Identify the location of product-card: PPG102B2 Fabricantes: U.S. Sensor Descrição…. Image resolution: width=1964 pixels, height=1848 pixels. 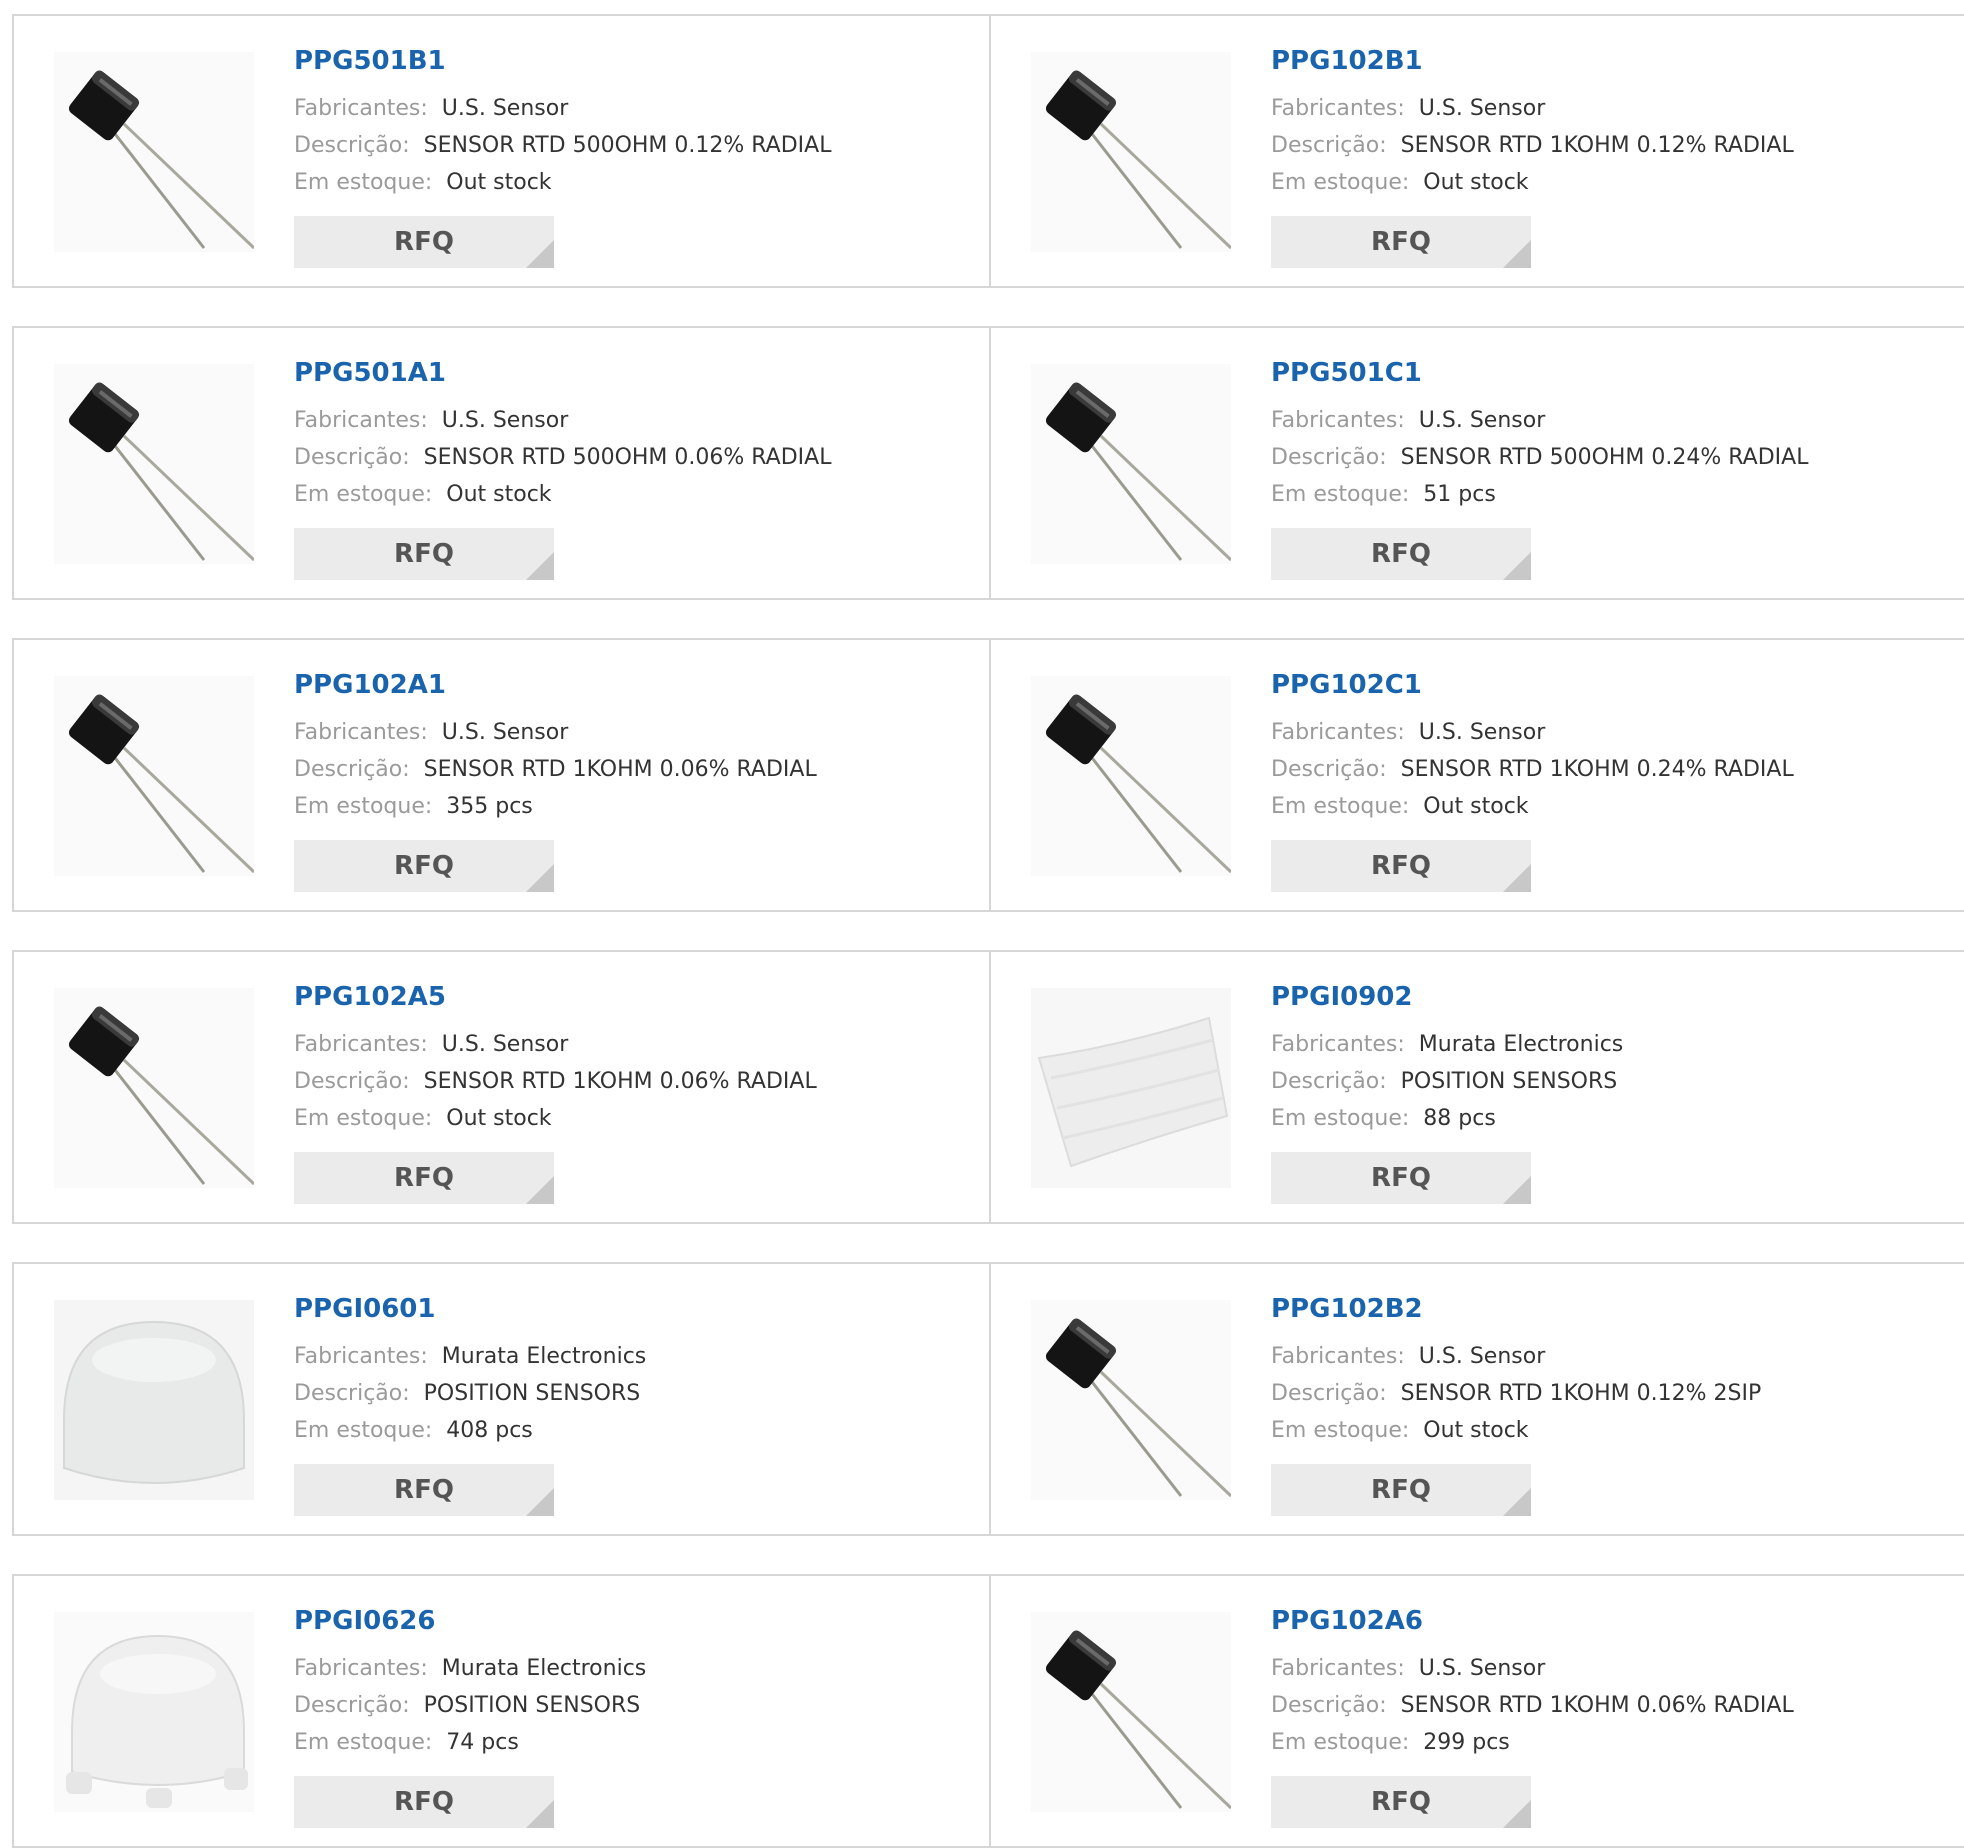
(1477, 1399).